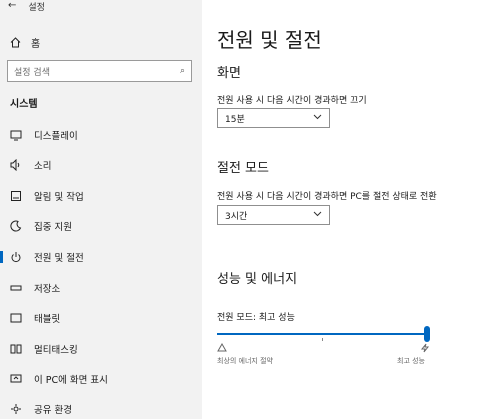 This screenshot has height=419, width=500. I want to click on sidebar-item-label: 소리, so click(43, 166).